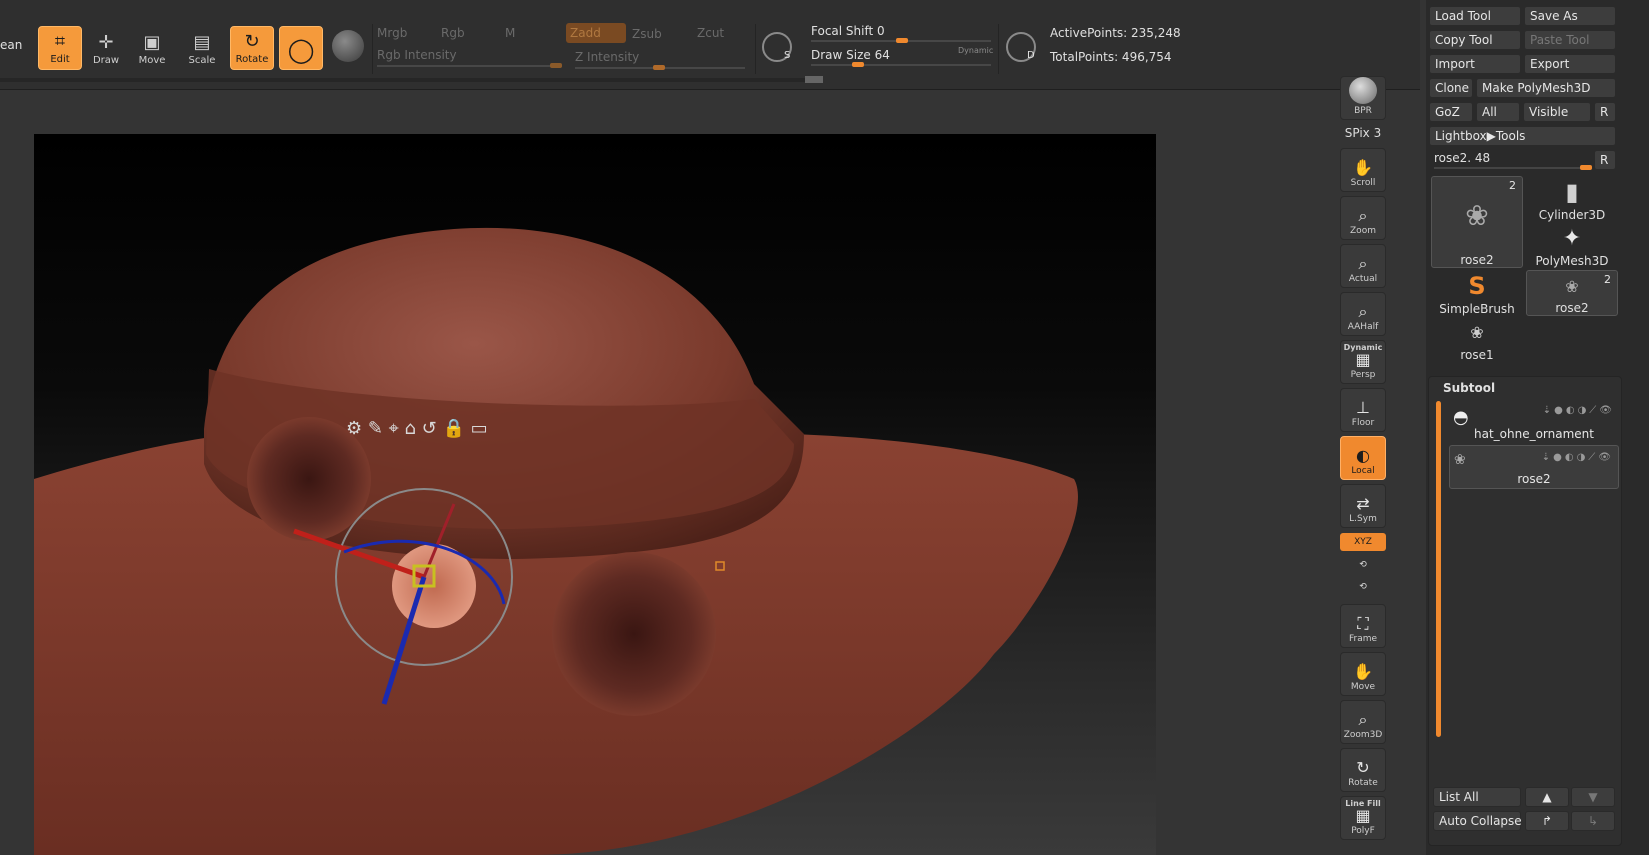 Image resolution: width=1649 pixels, height=855 pixels. I want to click on draw-size-label: Draw Size 64, so click(850, 55).